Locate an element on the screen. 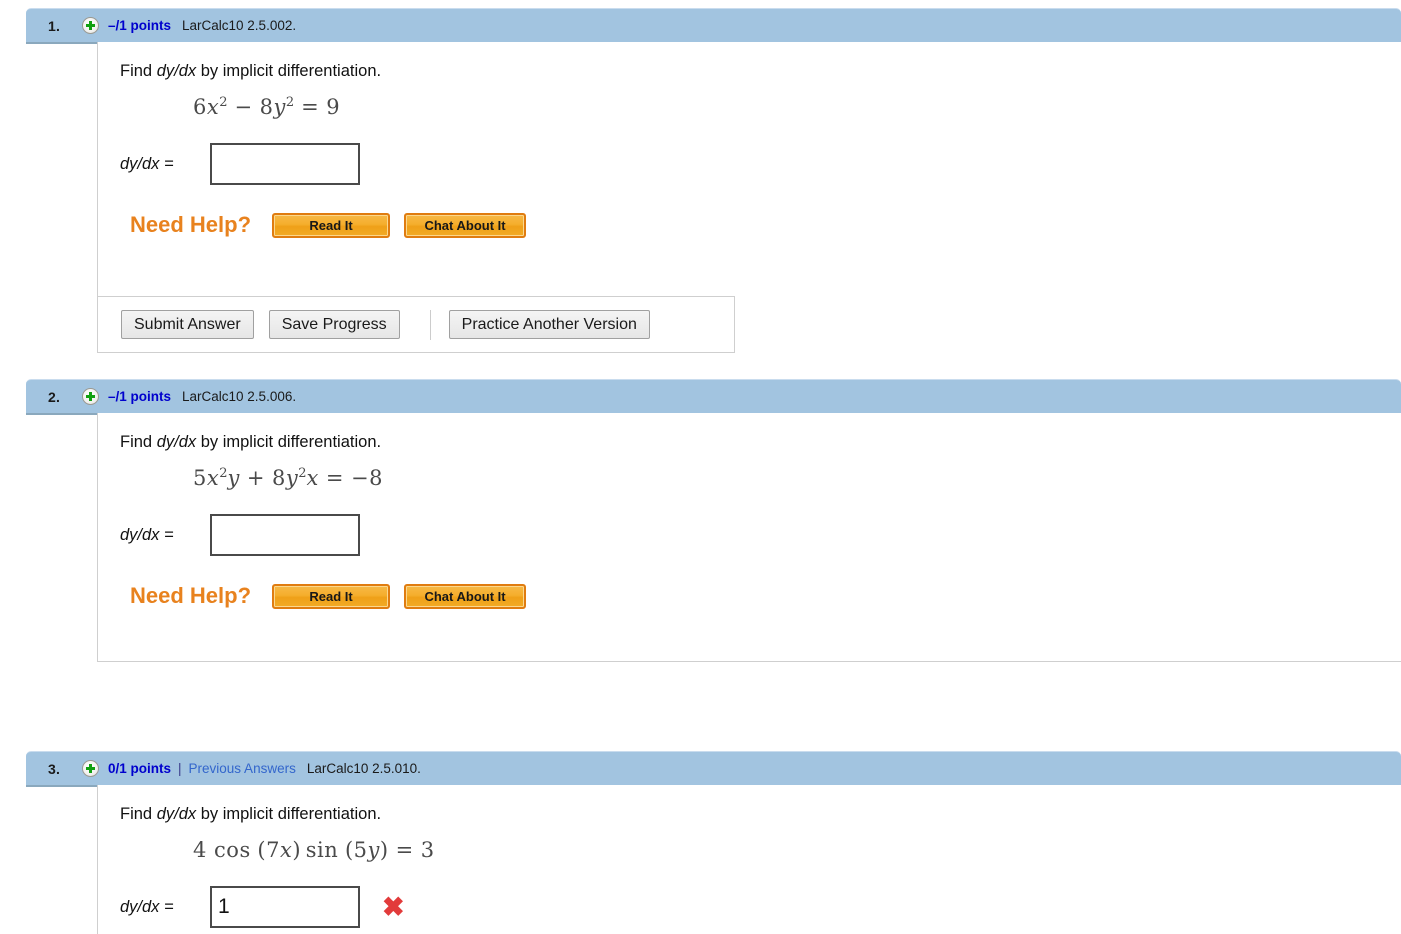 The height and width of the screenshot is (934, 1401). question-prompt-3: Find dy/dx by implicit differentiation. is located at coordinates (749, 804).